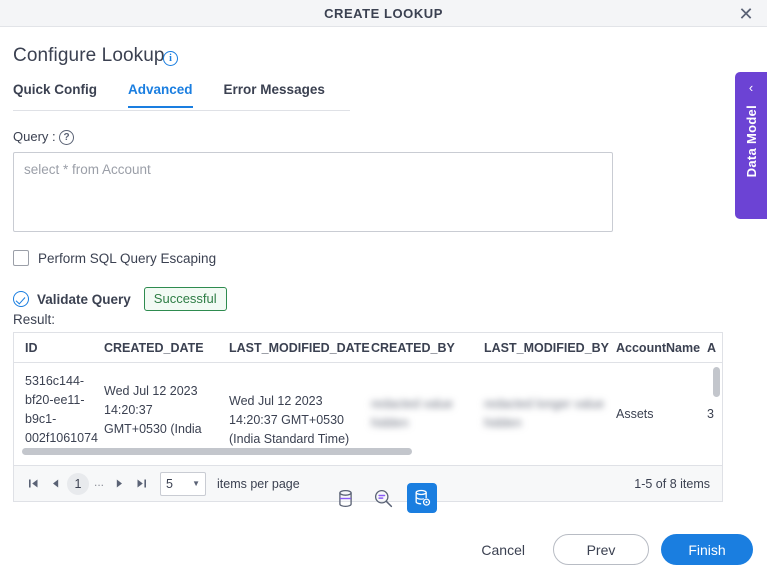 This screenshot has width=767, height=572. What do you see at coordinates (34, 319) in the screenshot?
I see `result-label: Result:` at bounding box center [34, 319].